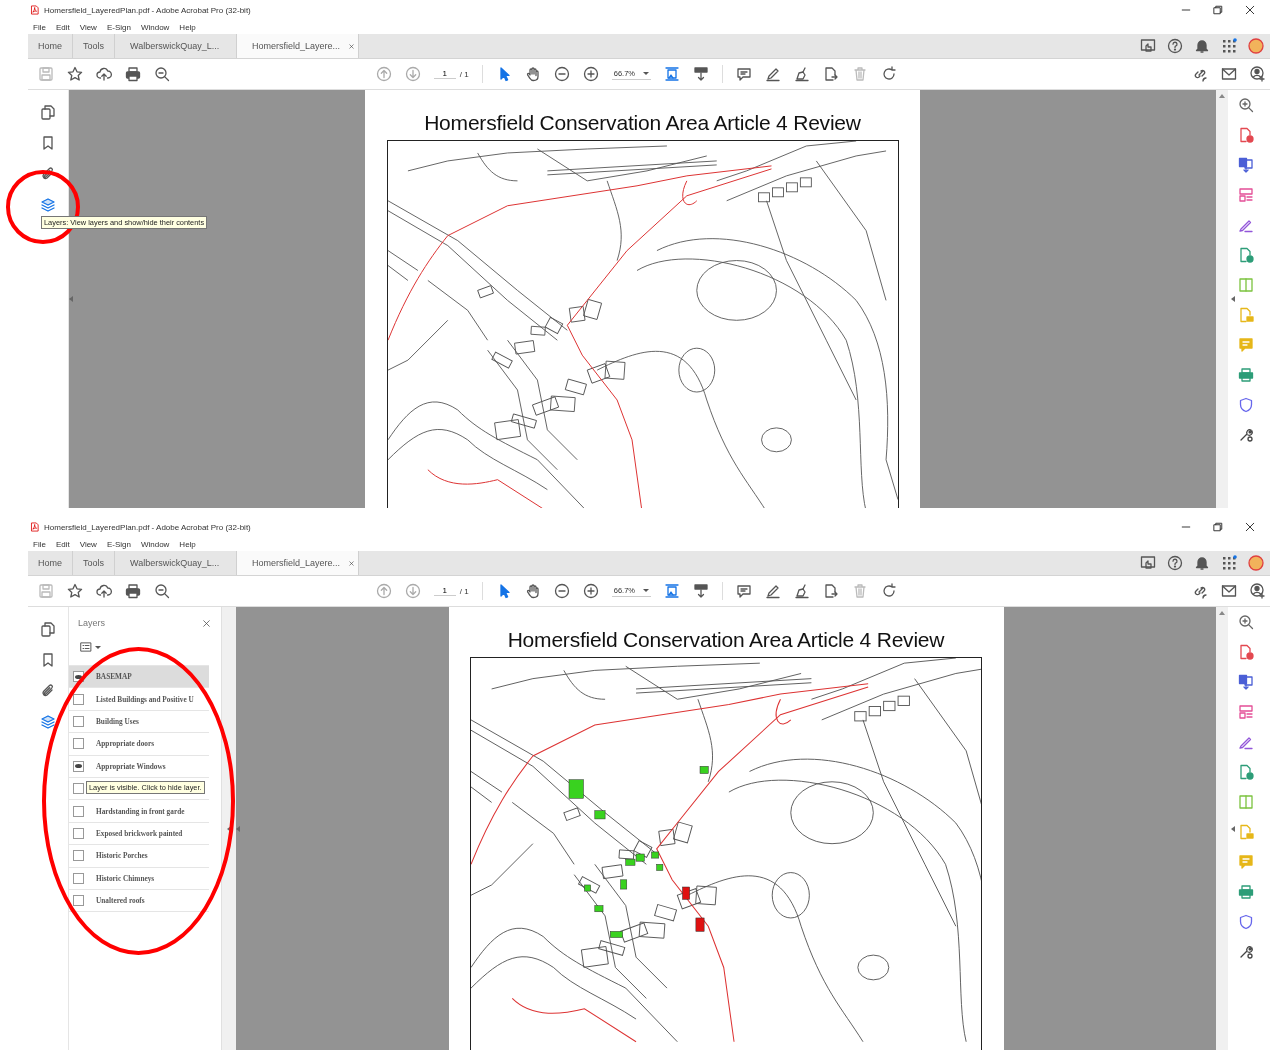  What do you see at coordinates (62, 27) in the screenshot?
I see `menu-item: Edit` at bounding box center [62, 27].